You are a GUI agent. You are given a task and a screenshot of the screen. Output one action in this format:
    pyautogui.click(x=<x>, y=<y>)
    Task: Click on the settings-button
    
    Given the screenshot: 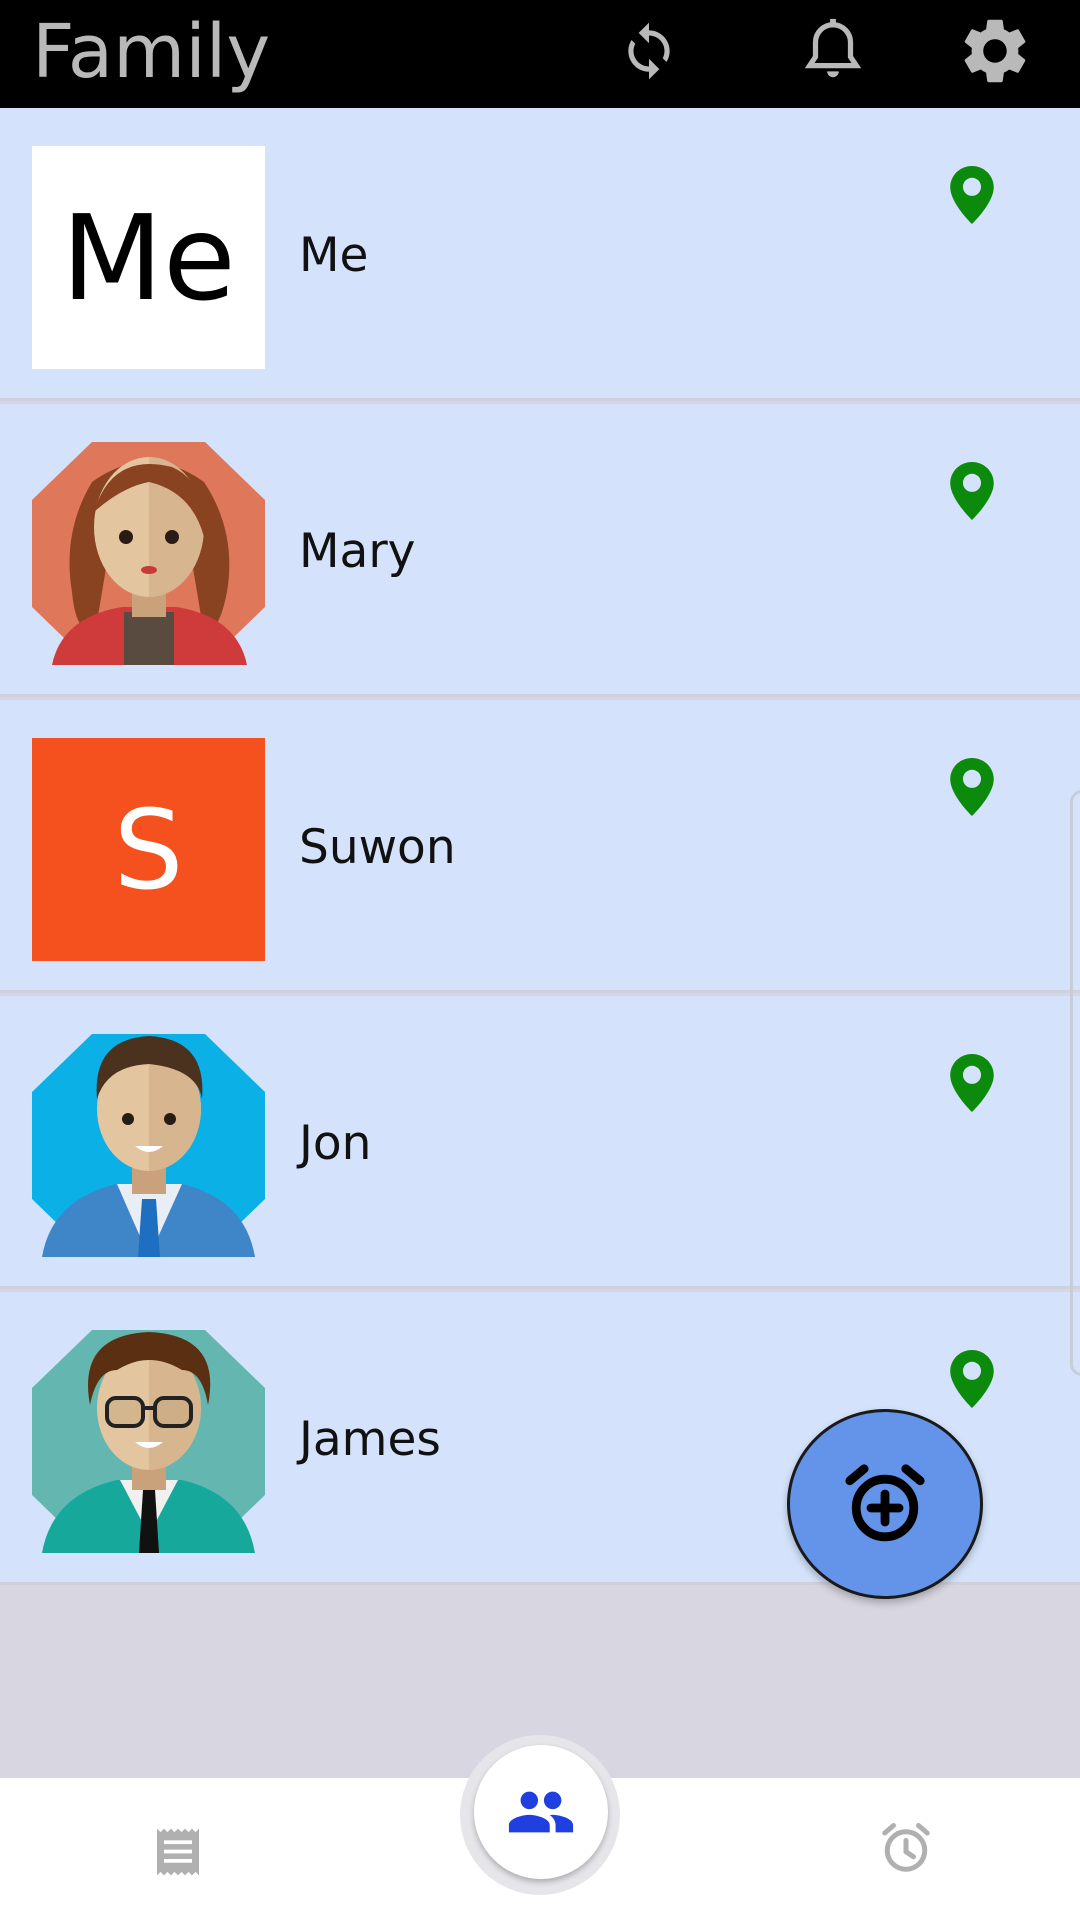 What is the action you would take?
    pyautogui.click(x=995, y=51)
    